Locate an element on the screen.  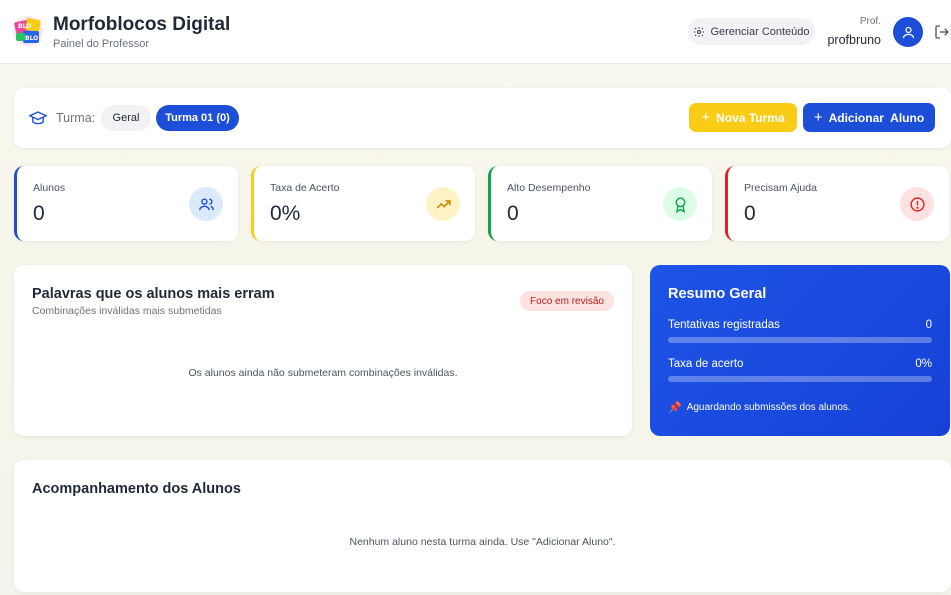
summary-attempts-label: Tentativas registradas is located at coordinates (724, 325).